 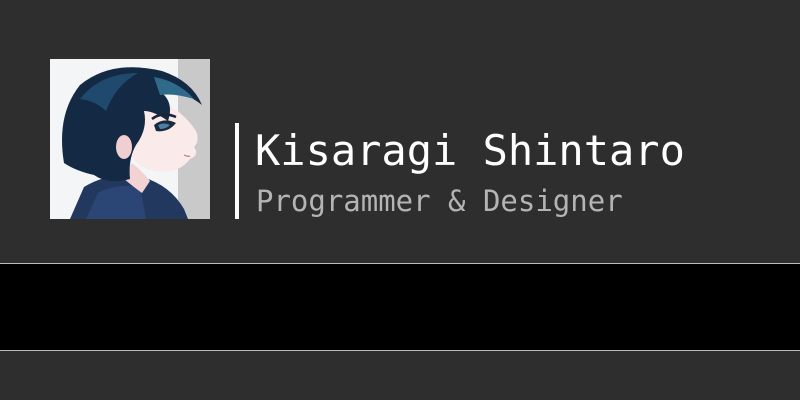 I want to click on accent-divider-bar, so click(x=237, y=171).